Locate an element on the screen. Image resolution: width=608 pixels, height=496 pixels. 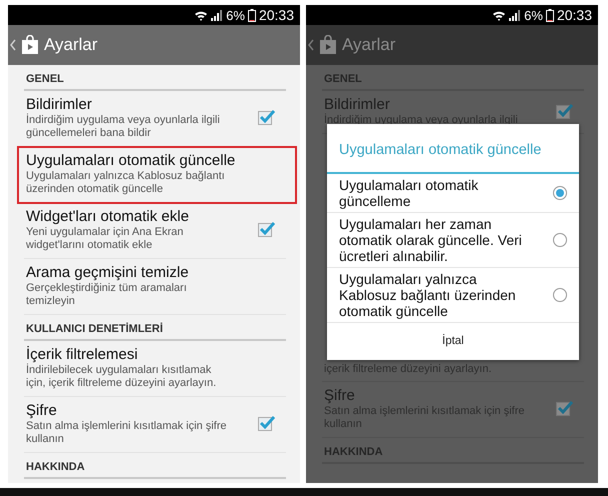
setting-title: Uygulamaları otomatik güncelle is located at coordinates (131, 161).